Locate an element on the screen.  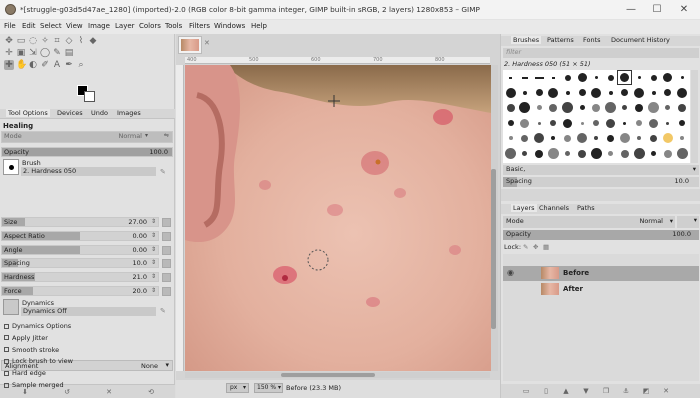
rect-select-icon: ▭ is located at coordinates (21, 41).